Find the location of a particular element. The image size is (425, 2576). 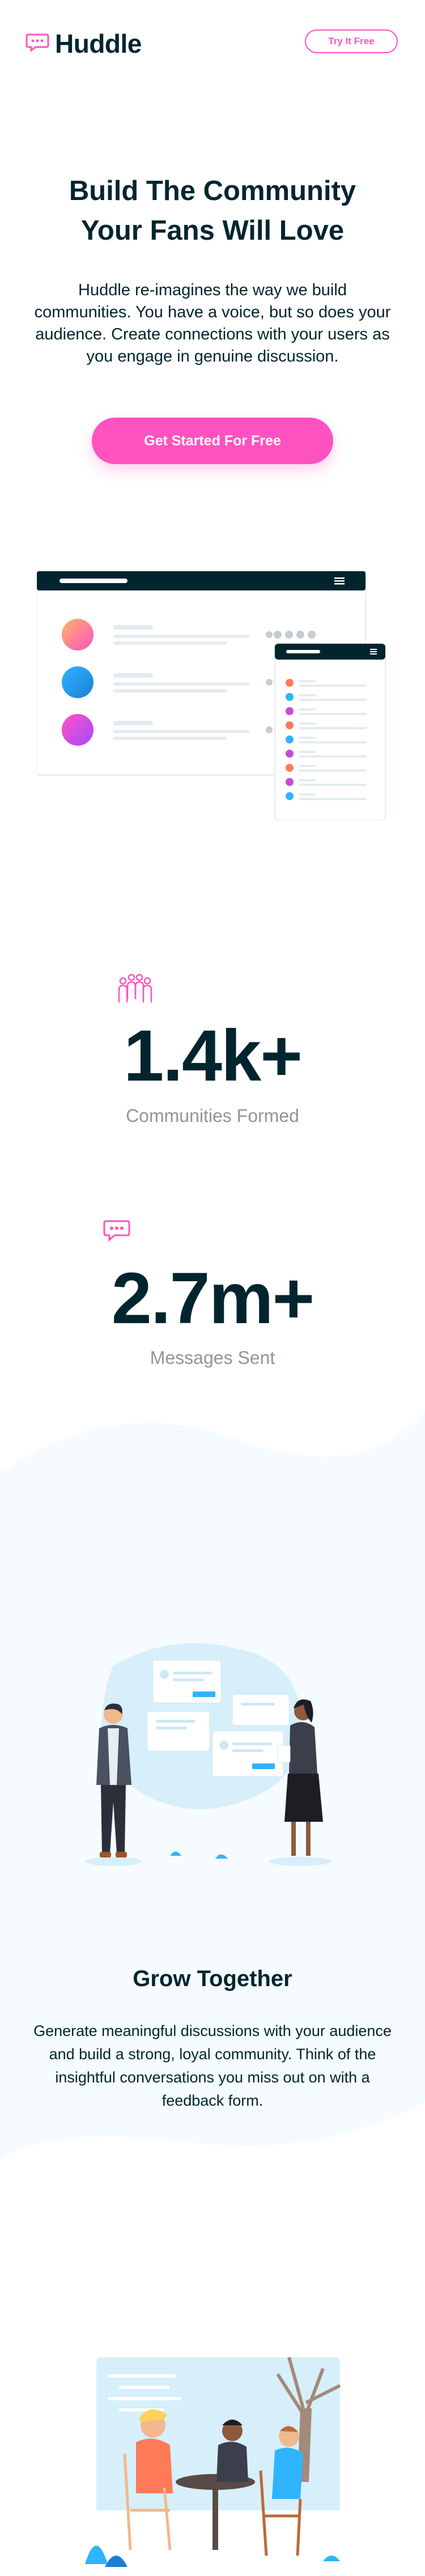

stat-value: 2.7m+ is located at coordinates (213, 1298).